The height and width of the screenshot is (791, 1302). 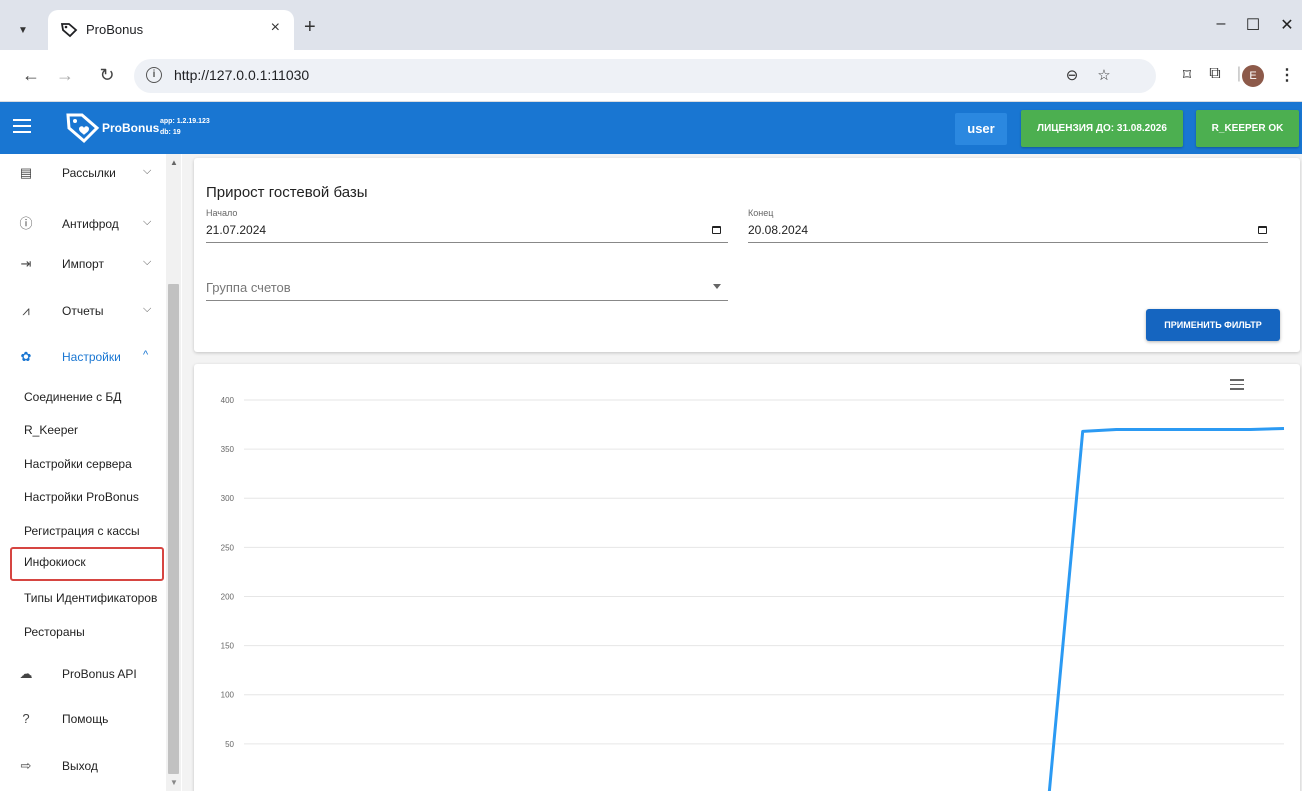 I want to click on start-date-label: Начало, so click(x=222, y=213).